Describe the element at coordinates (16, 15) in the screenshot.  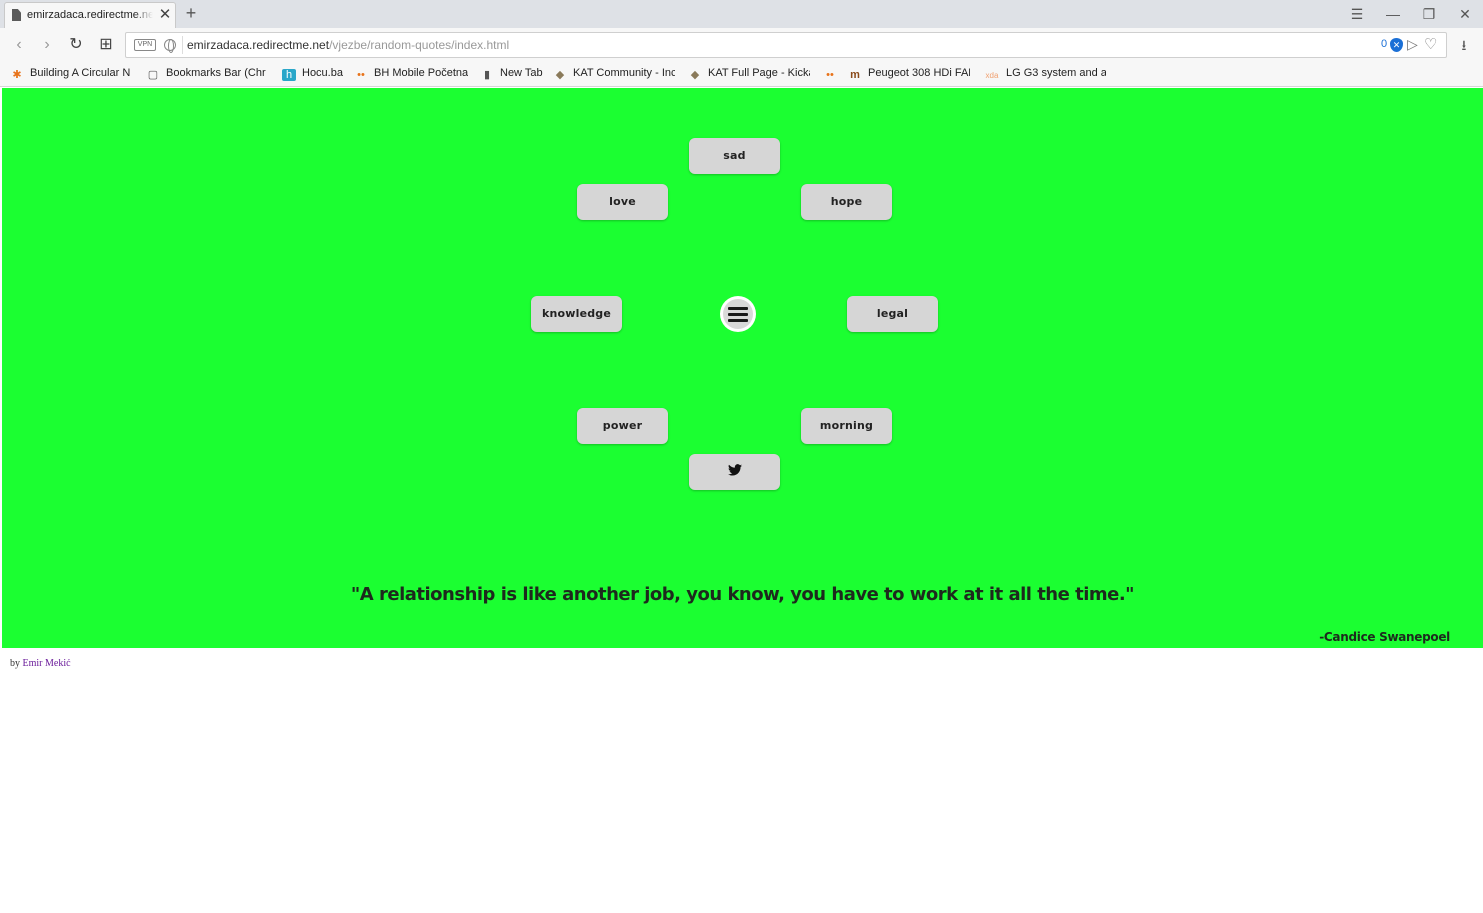
I see `document-icon` at that location.